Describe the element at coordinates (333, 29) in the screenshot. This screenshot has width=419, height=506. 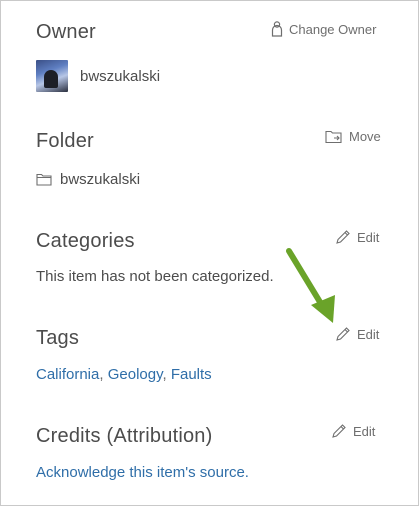
I see `change-owner-label: Change Owner` at that location.